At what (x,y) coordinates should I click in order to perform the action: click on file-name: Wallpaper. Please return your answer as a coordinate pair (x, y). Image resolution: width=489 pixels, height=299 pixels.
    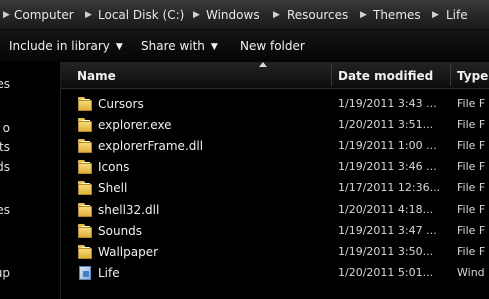
    Looking at the image, I should click on (128, 252).